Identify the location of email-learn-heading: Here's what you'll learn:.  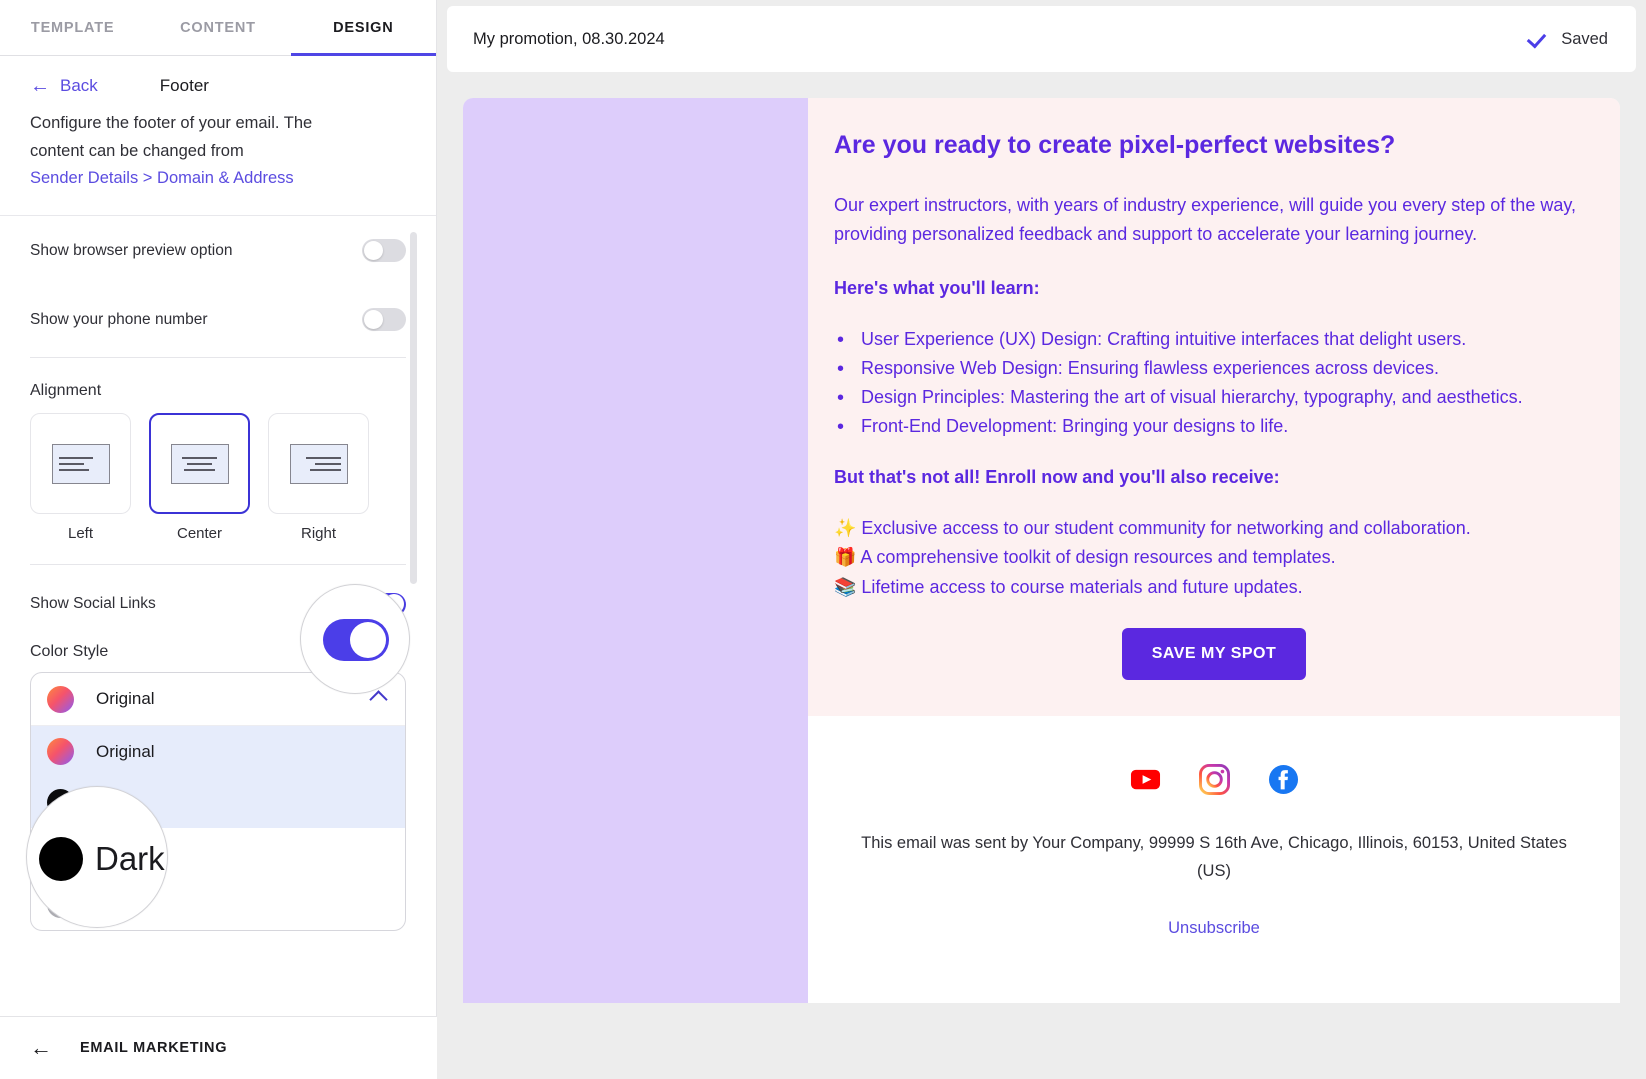
(937, 287).